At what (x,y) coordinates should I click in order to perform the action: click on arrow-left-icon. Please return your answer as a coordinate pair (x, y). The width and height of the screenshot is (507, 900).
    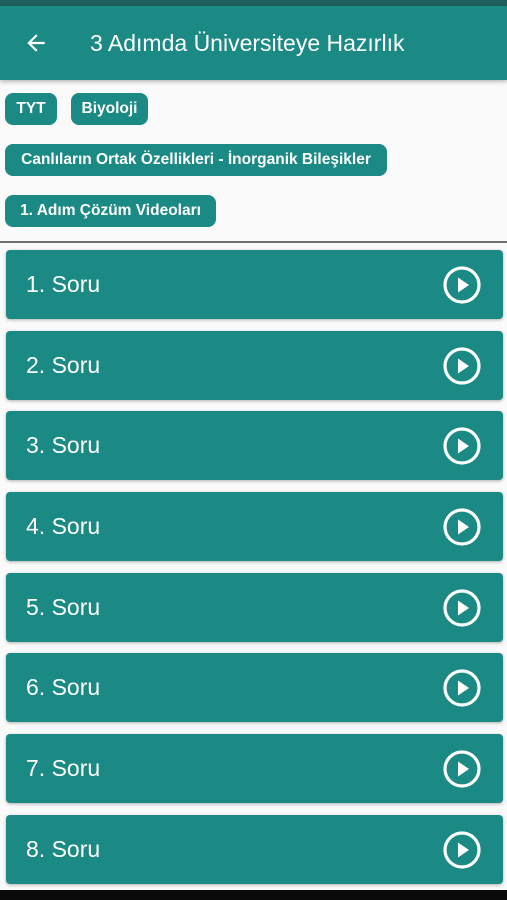
    Looking at the image, I should click on (36, 43).